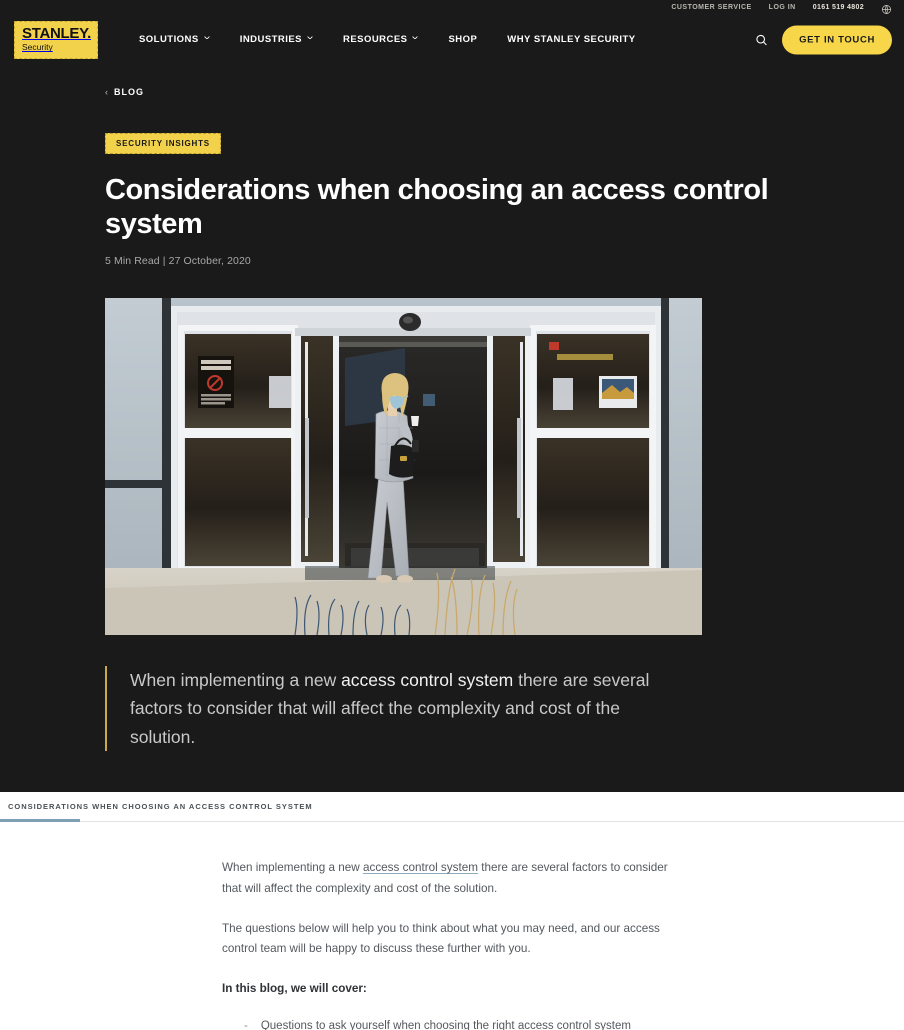 This screenshot has width=904, height=1030. I want to click on get-in-touch-button: GET IN TOUCH, so click(837, 39).